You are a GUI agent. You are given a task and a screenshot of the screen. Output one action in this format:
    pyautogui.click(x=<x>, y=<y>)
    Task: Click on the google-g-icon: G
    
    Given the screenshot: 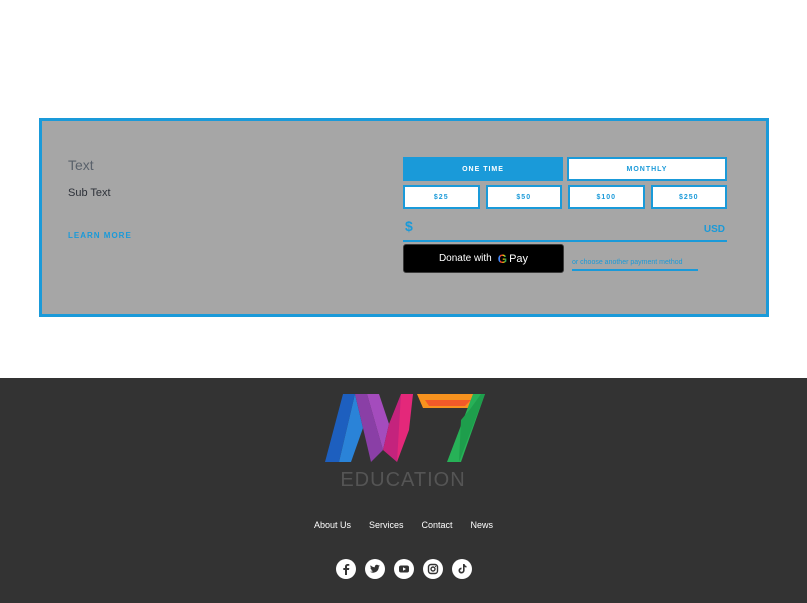 What is the action you would take?
    pyautogui.click(x=502, y=258)
    